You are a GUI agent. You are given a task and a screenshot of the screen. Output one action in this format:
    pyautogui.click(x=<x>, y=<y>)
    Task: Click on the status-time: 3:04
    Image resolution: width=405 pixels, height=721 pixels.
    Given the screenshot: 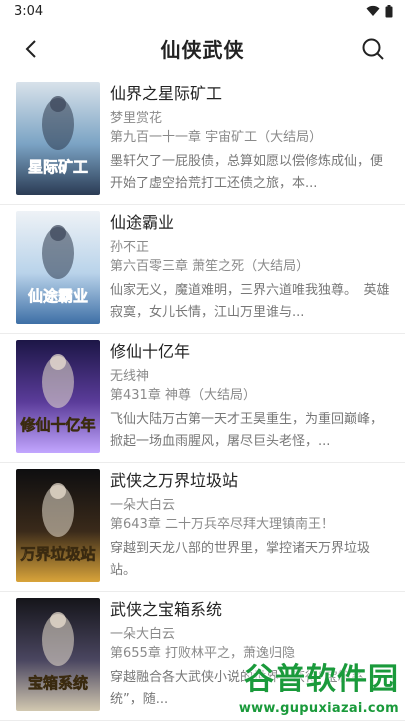 What is the action you would take?
    pyautogui.click(x=29, y=11)
    